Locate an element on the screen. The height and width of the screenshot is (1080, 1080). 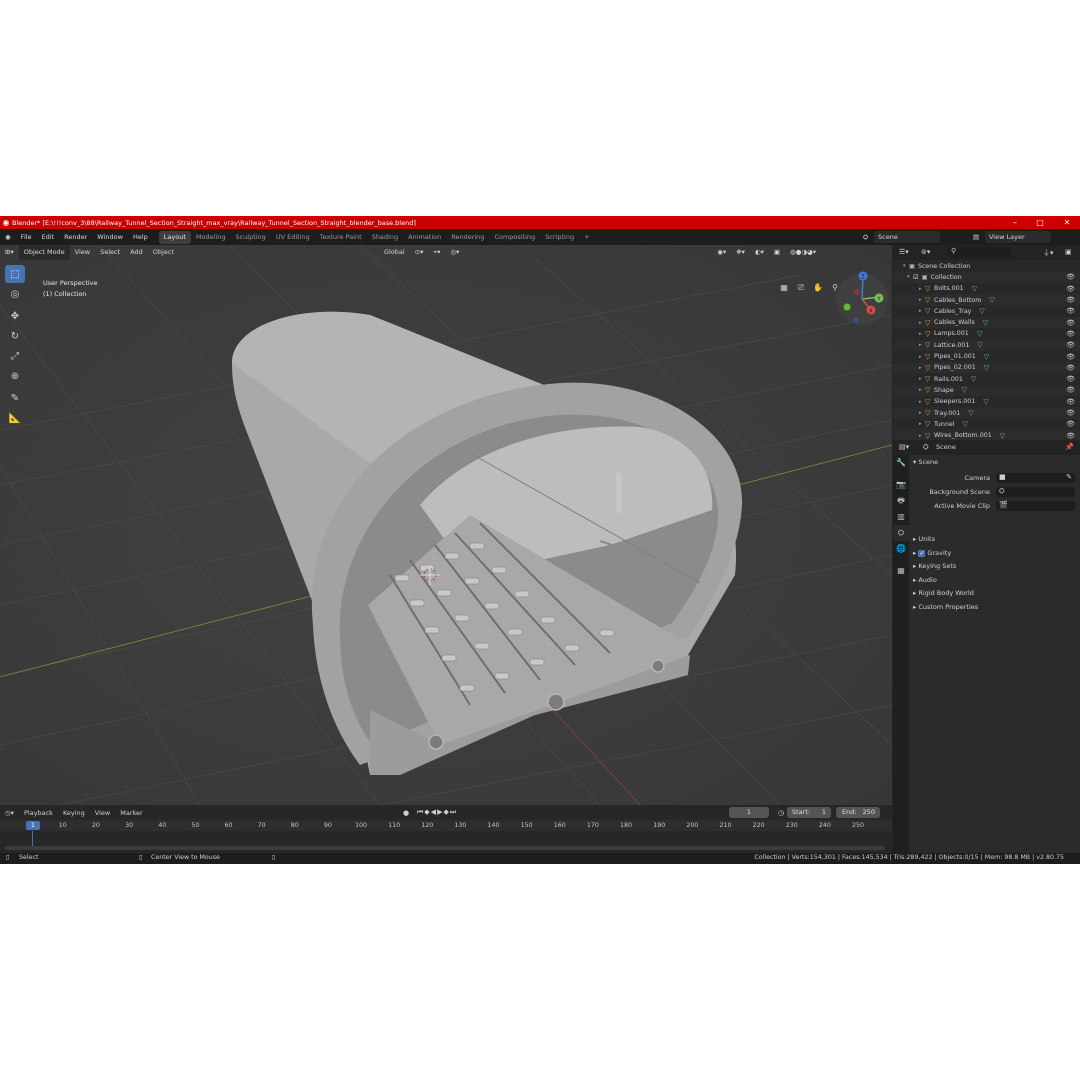
output-tab-icon: 🖶 is located at coordinates (901, 501).